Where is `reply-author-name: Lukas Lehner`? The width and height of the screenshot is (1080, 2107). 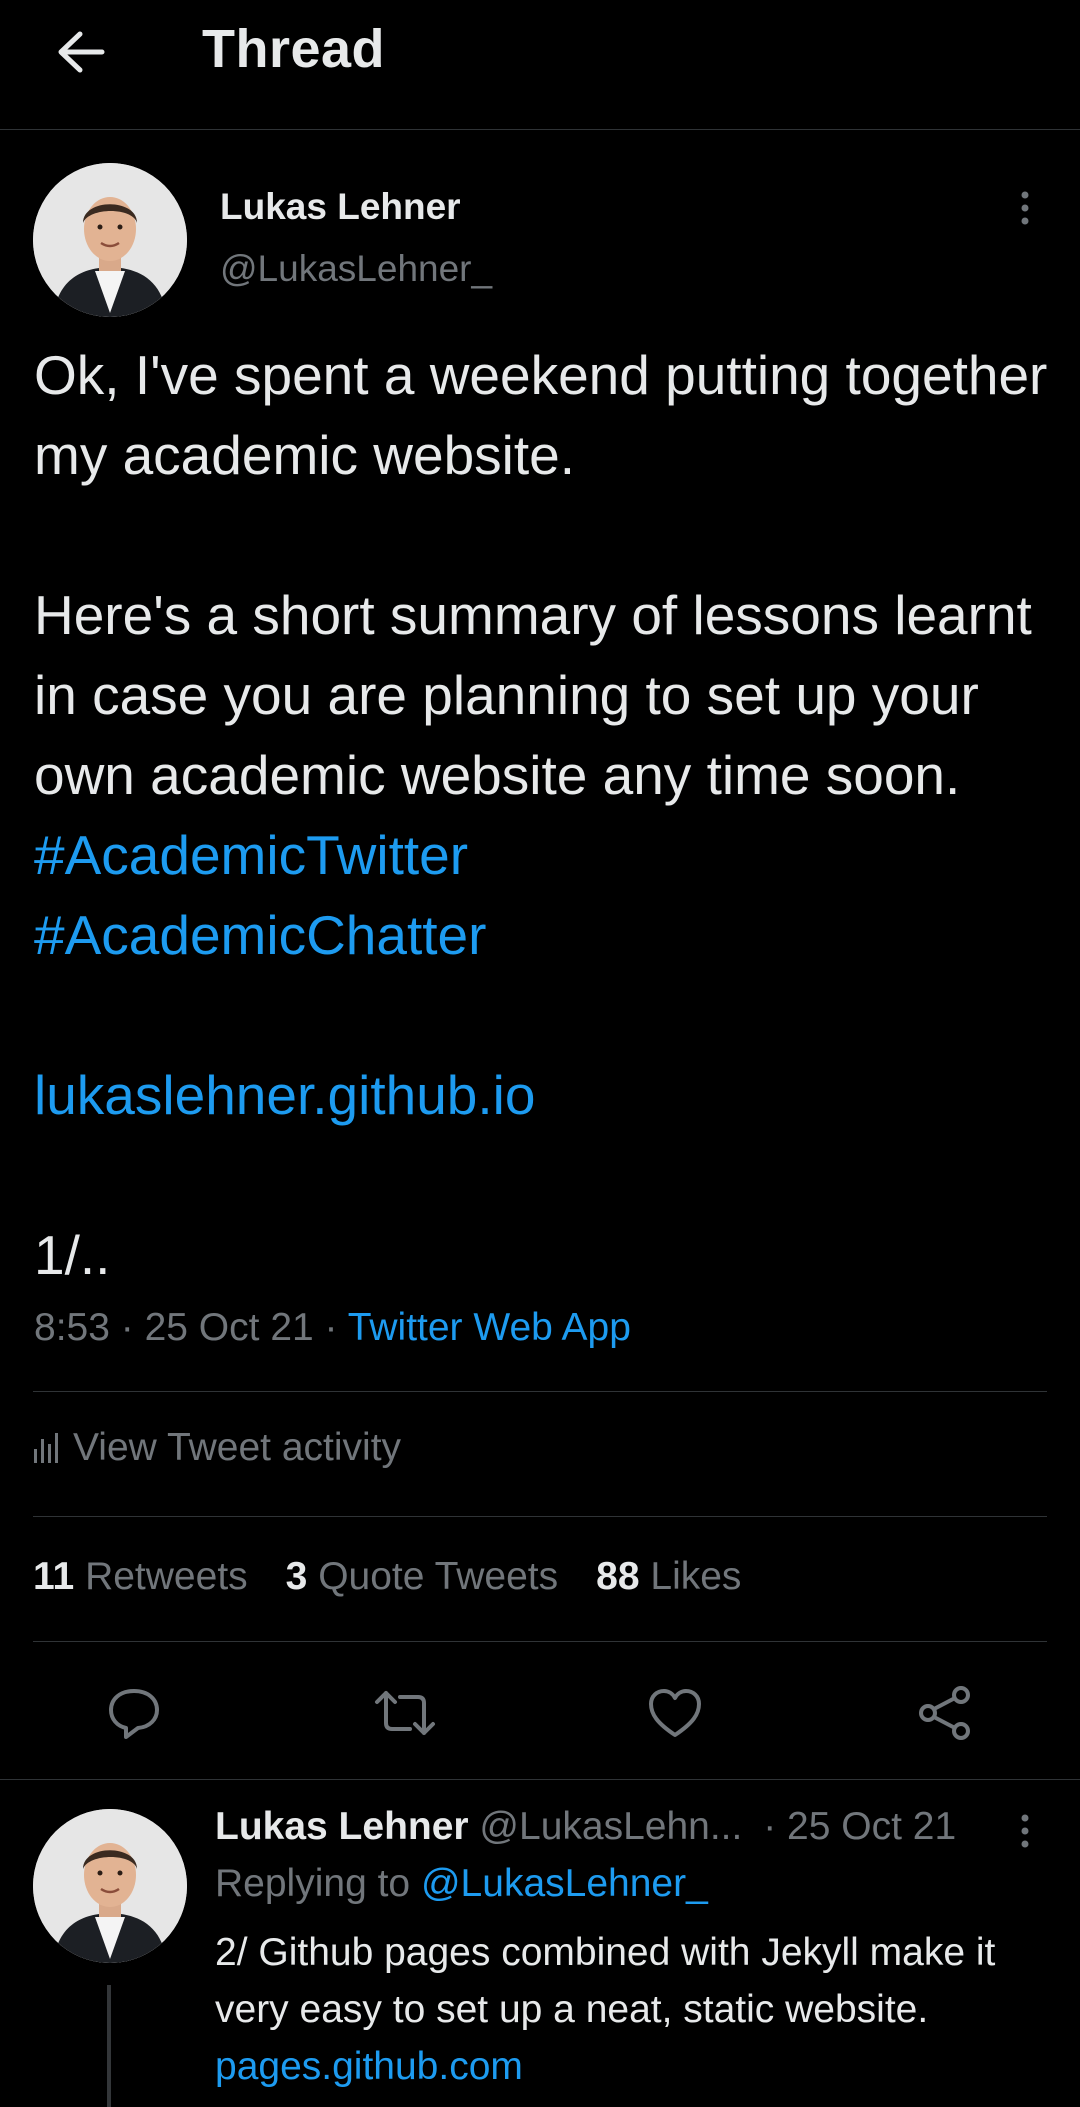 reply-author-name: Lukas Lehner is located at coordinates (342, 1826).